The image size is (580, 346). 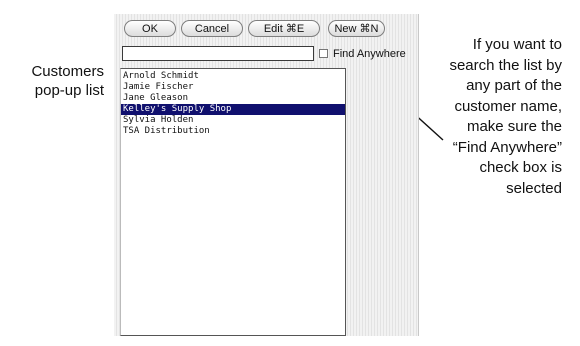 I want to click on new-button: New ⌘N, so click(x=356, y=28).